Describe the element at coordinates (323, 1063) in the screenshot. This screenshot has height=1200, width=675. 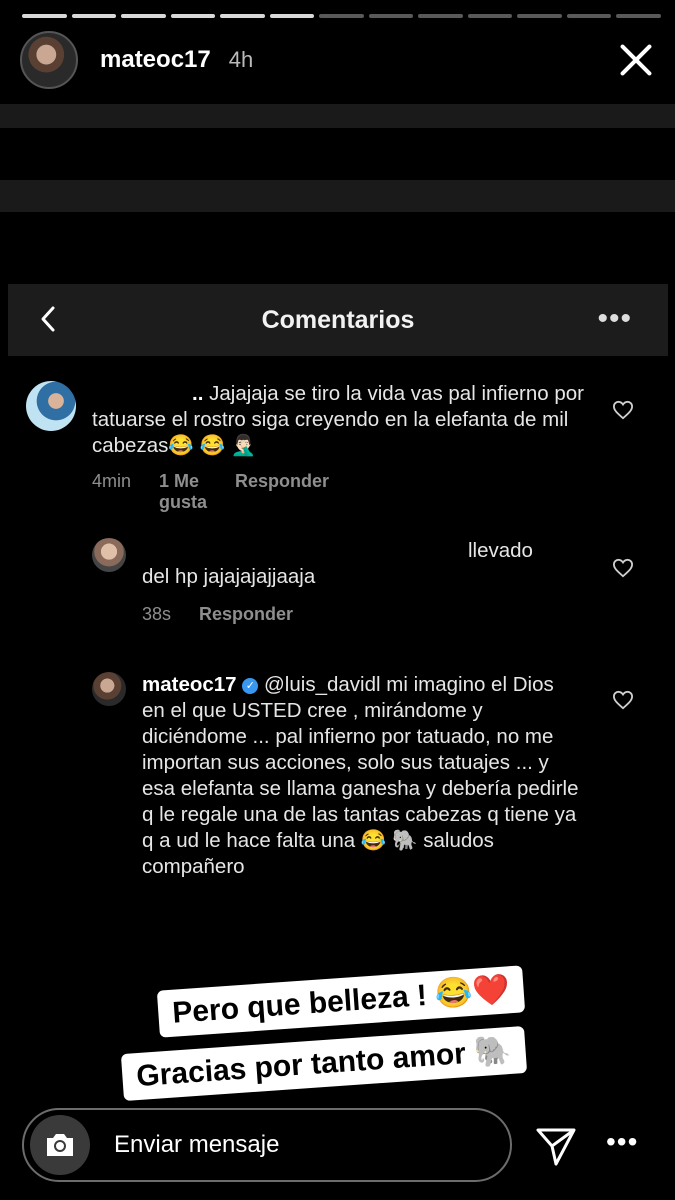
I see `text-sticker: Gracias por tanto amor 🐘` at that location.